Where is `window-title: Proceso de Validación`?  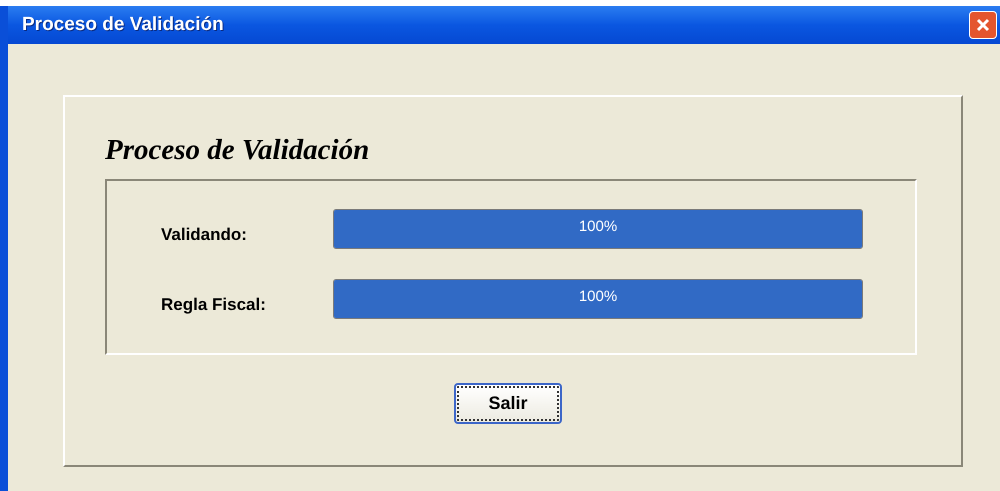
window-title: Proceso de Validación is located at coordinates (123, 24).